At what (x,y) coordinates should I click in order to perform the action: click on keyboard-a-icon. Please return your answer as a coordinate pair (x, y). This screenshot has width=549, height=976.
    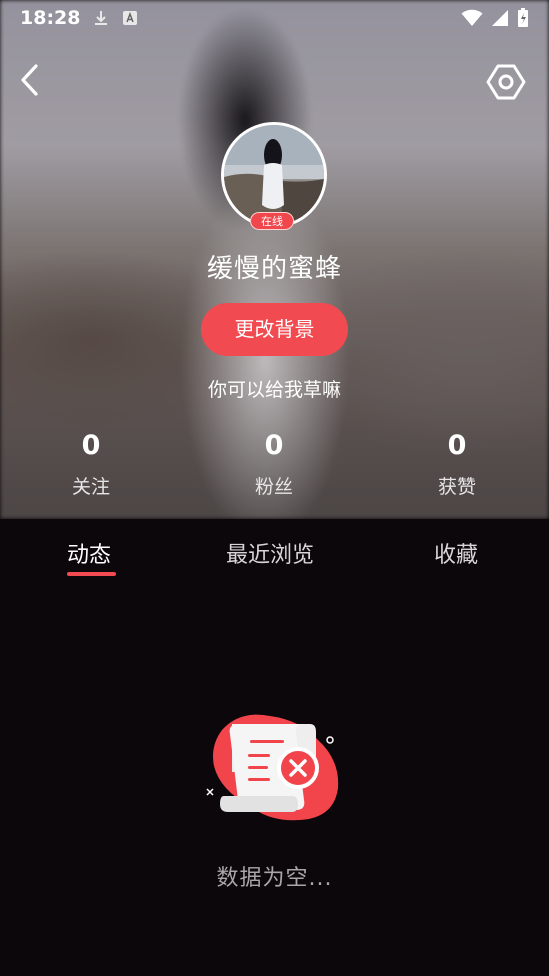
    Looking at the image, I should click on (130, 18).